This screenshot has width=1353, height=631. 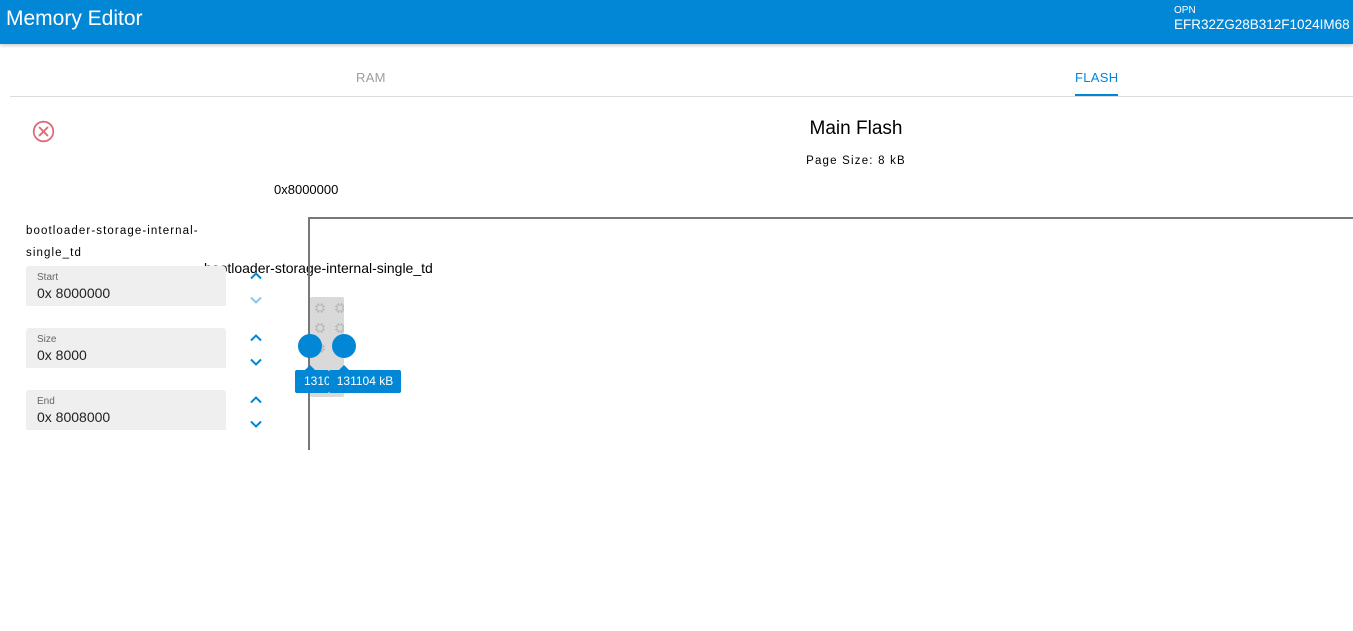 What do you see at coordinates (74, 18) in the screenshot?
I see `app-title: Memory Editor` at bounding box center [74, 18].